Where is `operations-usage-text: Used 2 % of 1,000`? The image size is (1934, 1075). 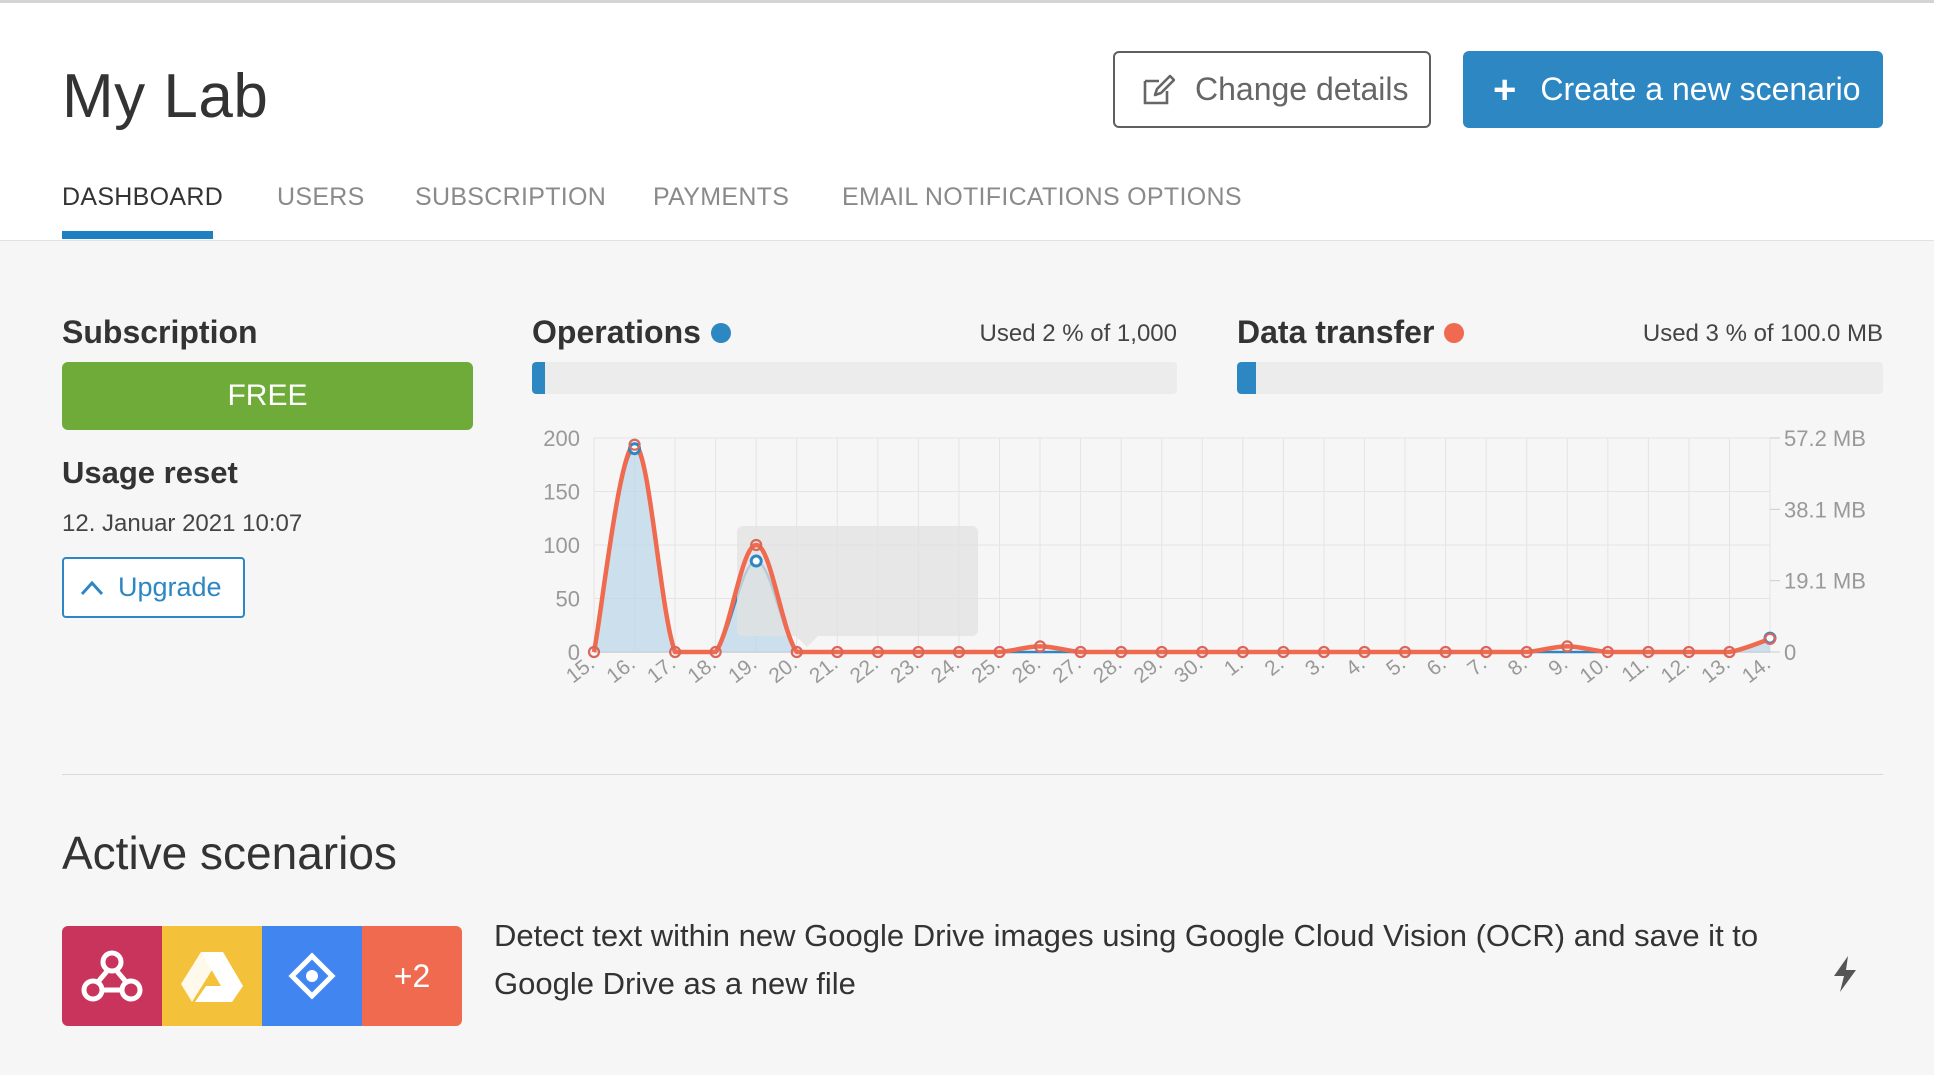 operations-usage-text: Used 2 % of 1,000 is located at coordinates (1078, 333).